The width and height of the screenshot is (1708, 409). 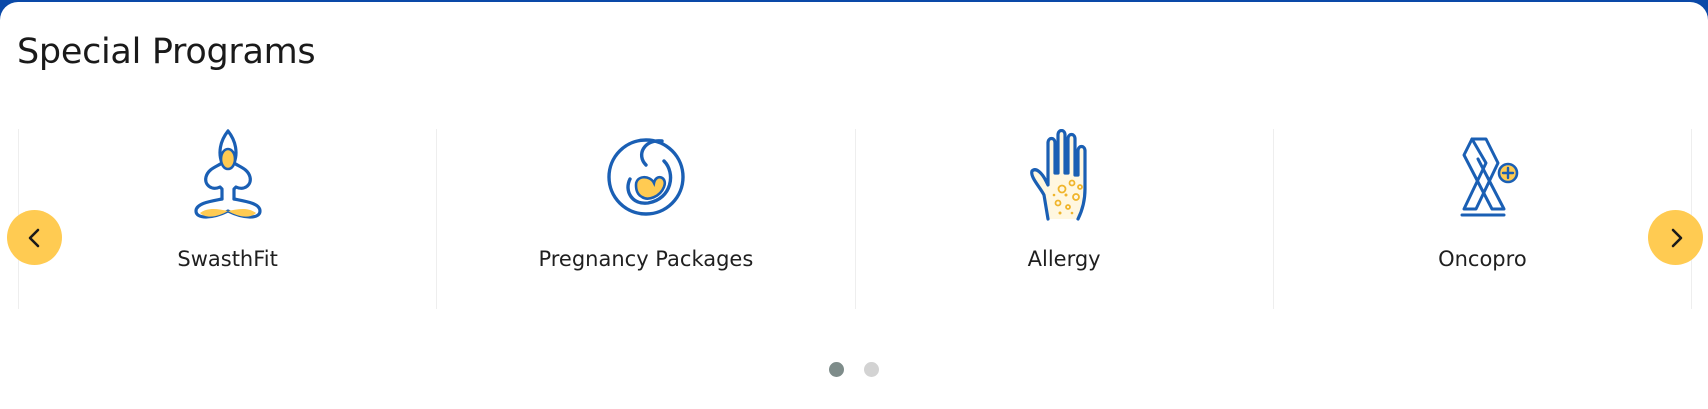 What do you see at coordinates (1482, 259) in the screenshot?
I see `program-label: Oncopro` at bounding box center [1482, 259].